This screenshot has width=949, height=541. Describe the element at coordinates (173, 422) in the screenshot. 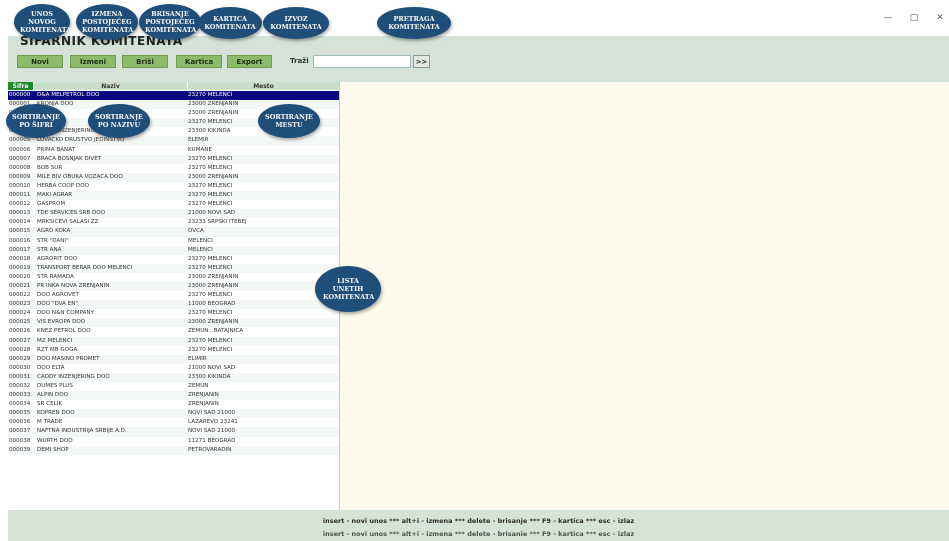

I see `table-row: 000036 M TRADE LAZAREVO 23241` at that location.